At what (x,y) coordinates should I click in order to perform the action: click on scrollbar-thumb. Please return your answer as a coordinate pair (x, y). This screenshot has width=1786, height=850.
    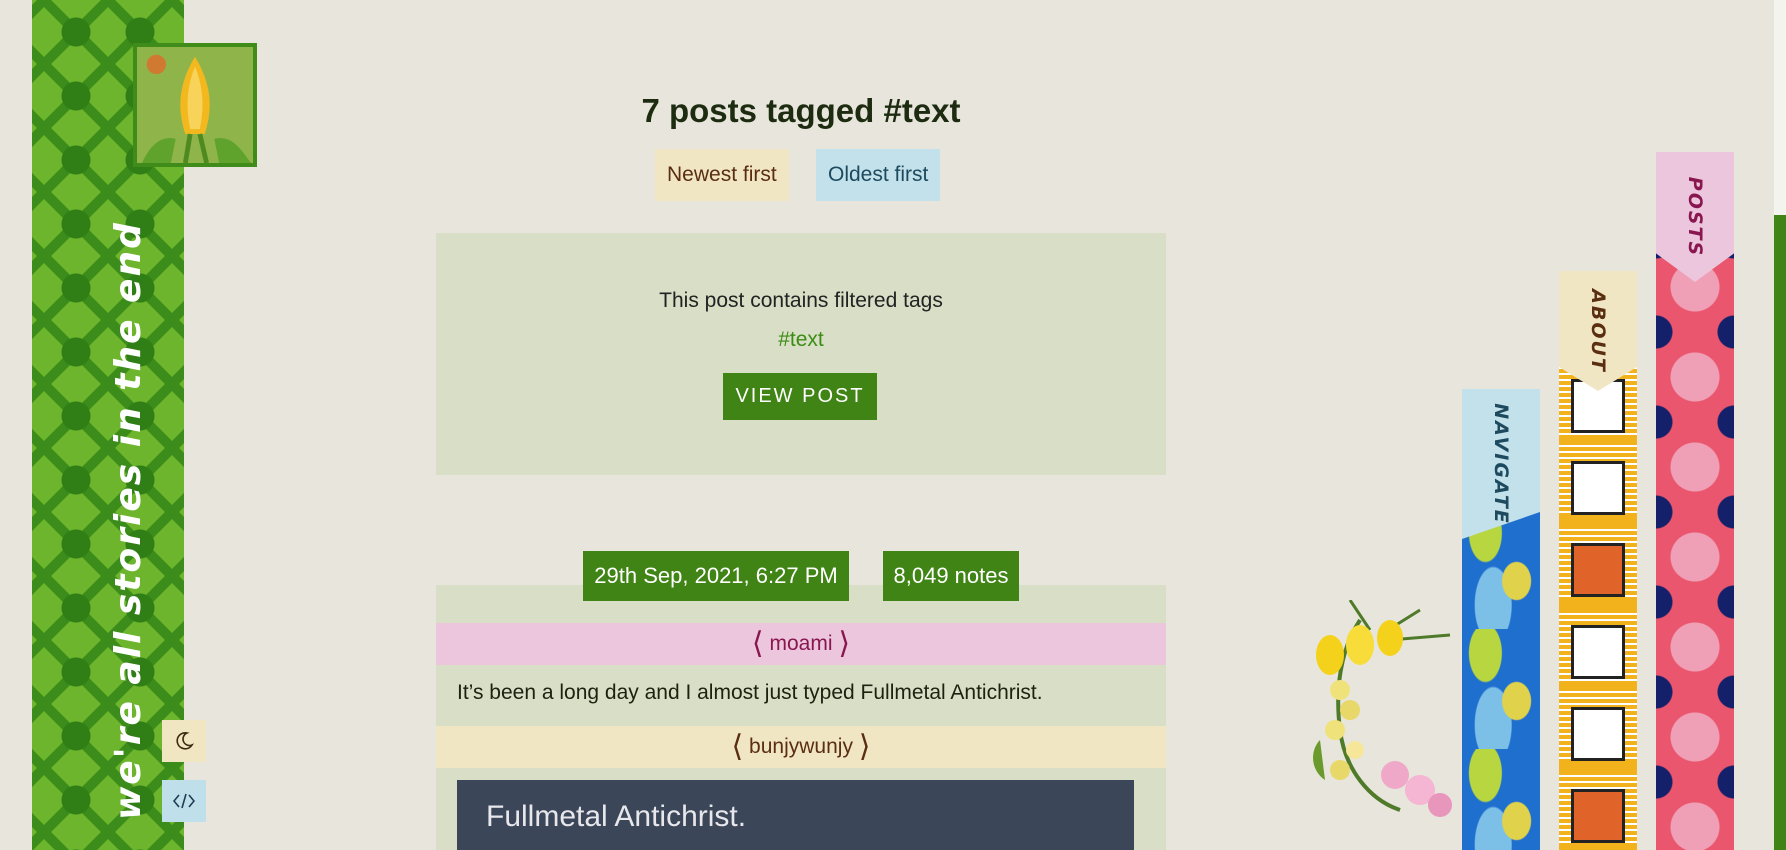
    Looking at the image, I should click on (1780, 532).